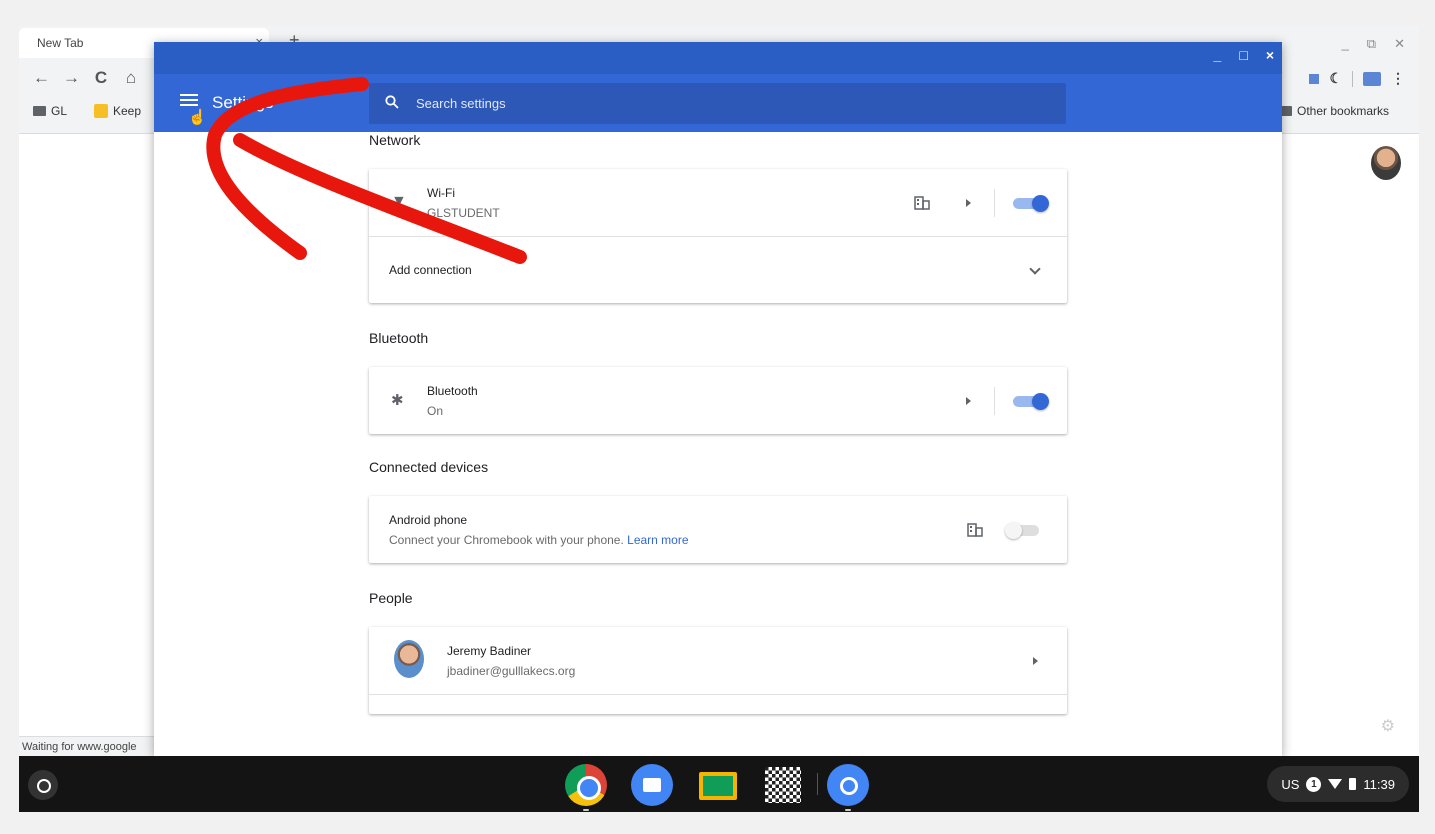 The height and width of the screenshot is (834, 1435). Describe the element at coordinates (1352, 78) in the screenshot. I see `toolbar-divider` at that location.